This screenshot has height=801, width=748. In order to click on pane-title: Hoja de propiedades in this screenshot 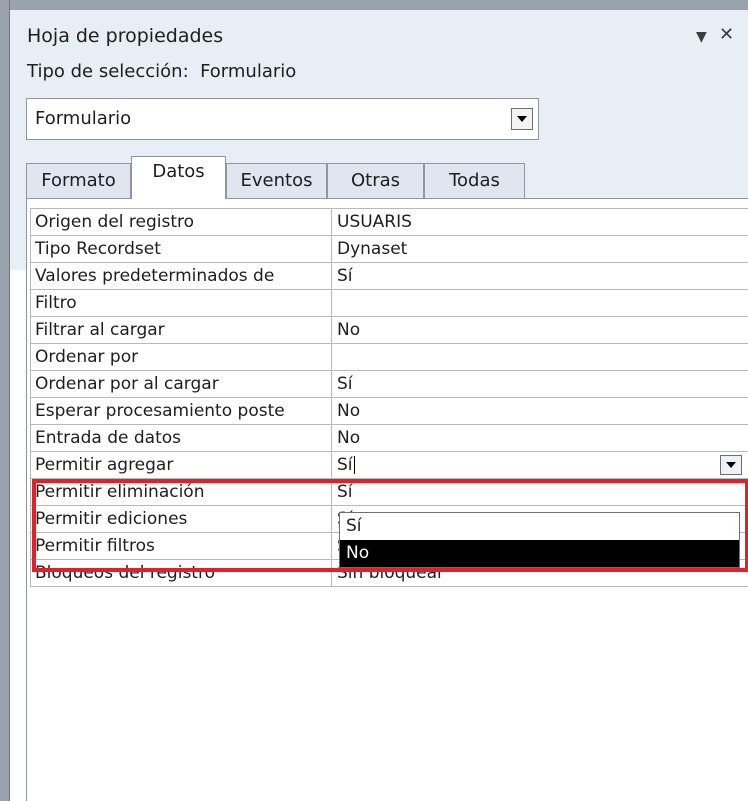, I will do `click(125, 36)`.